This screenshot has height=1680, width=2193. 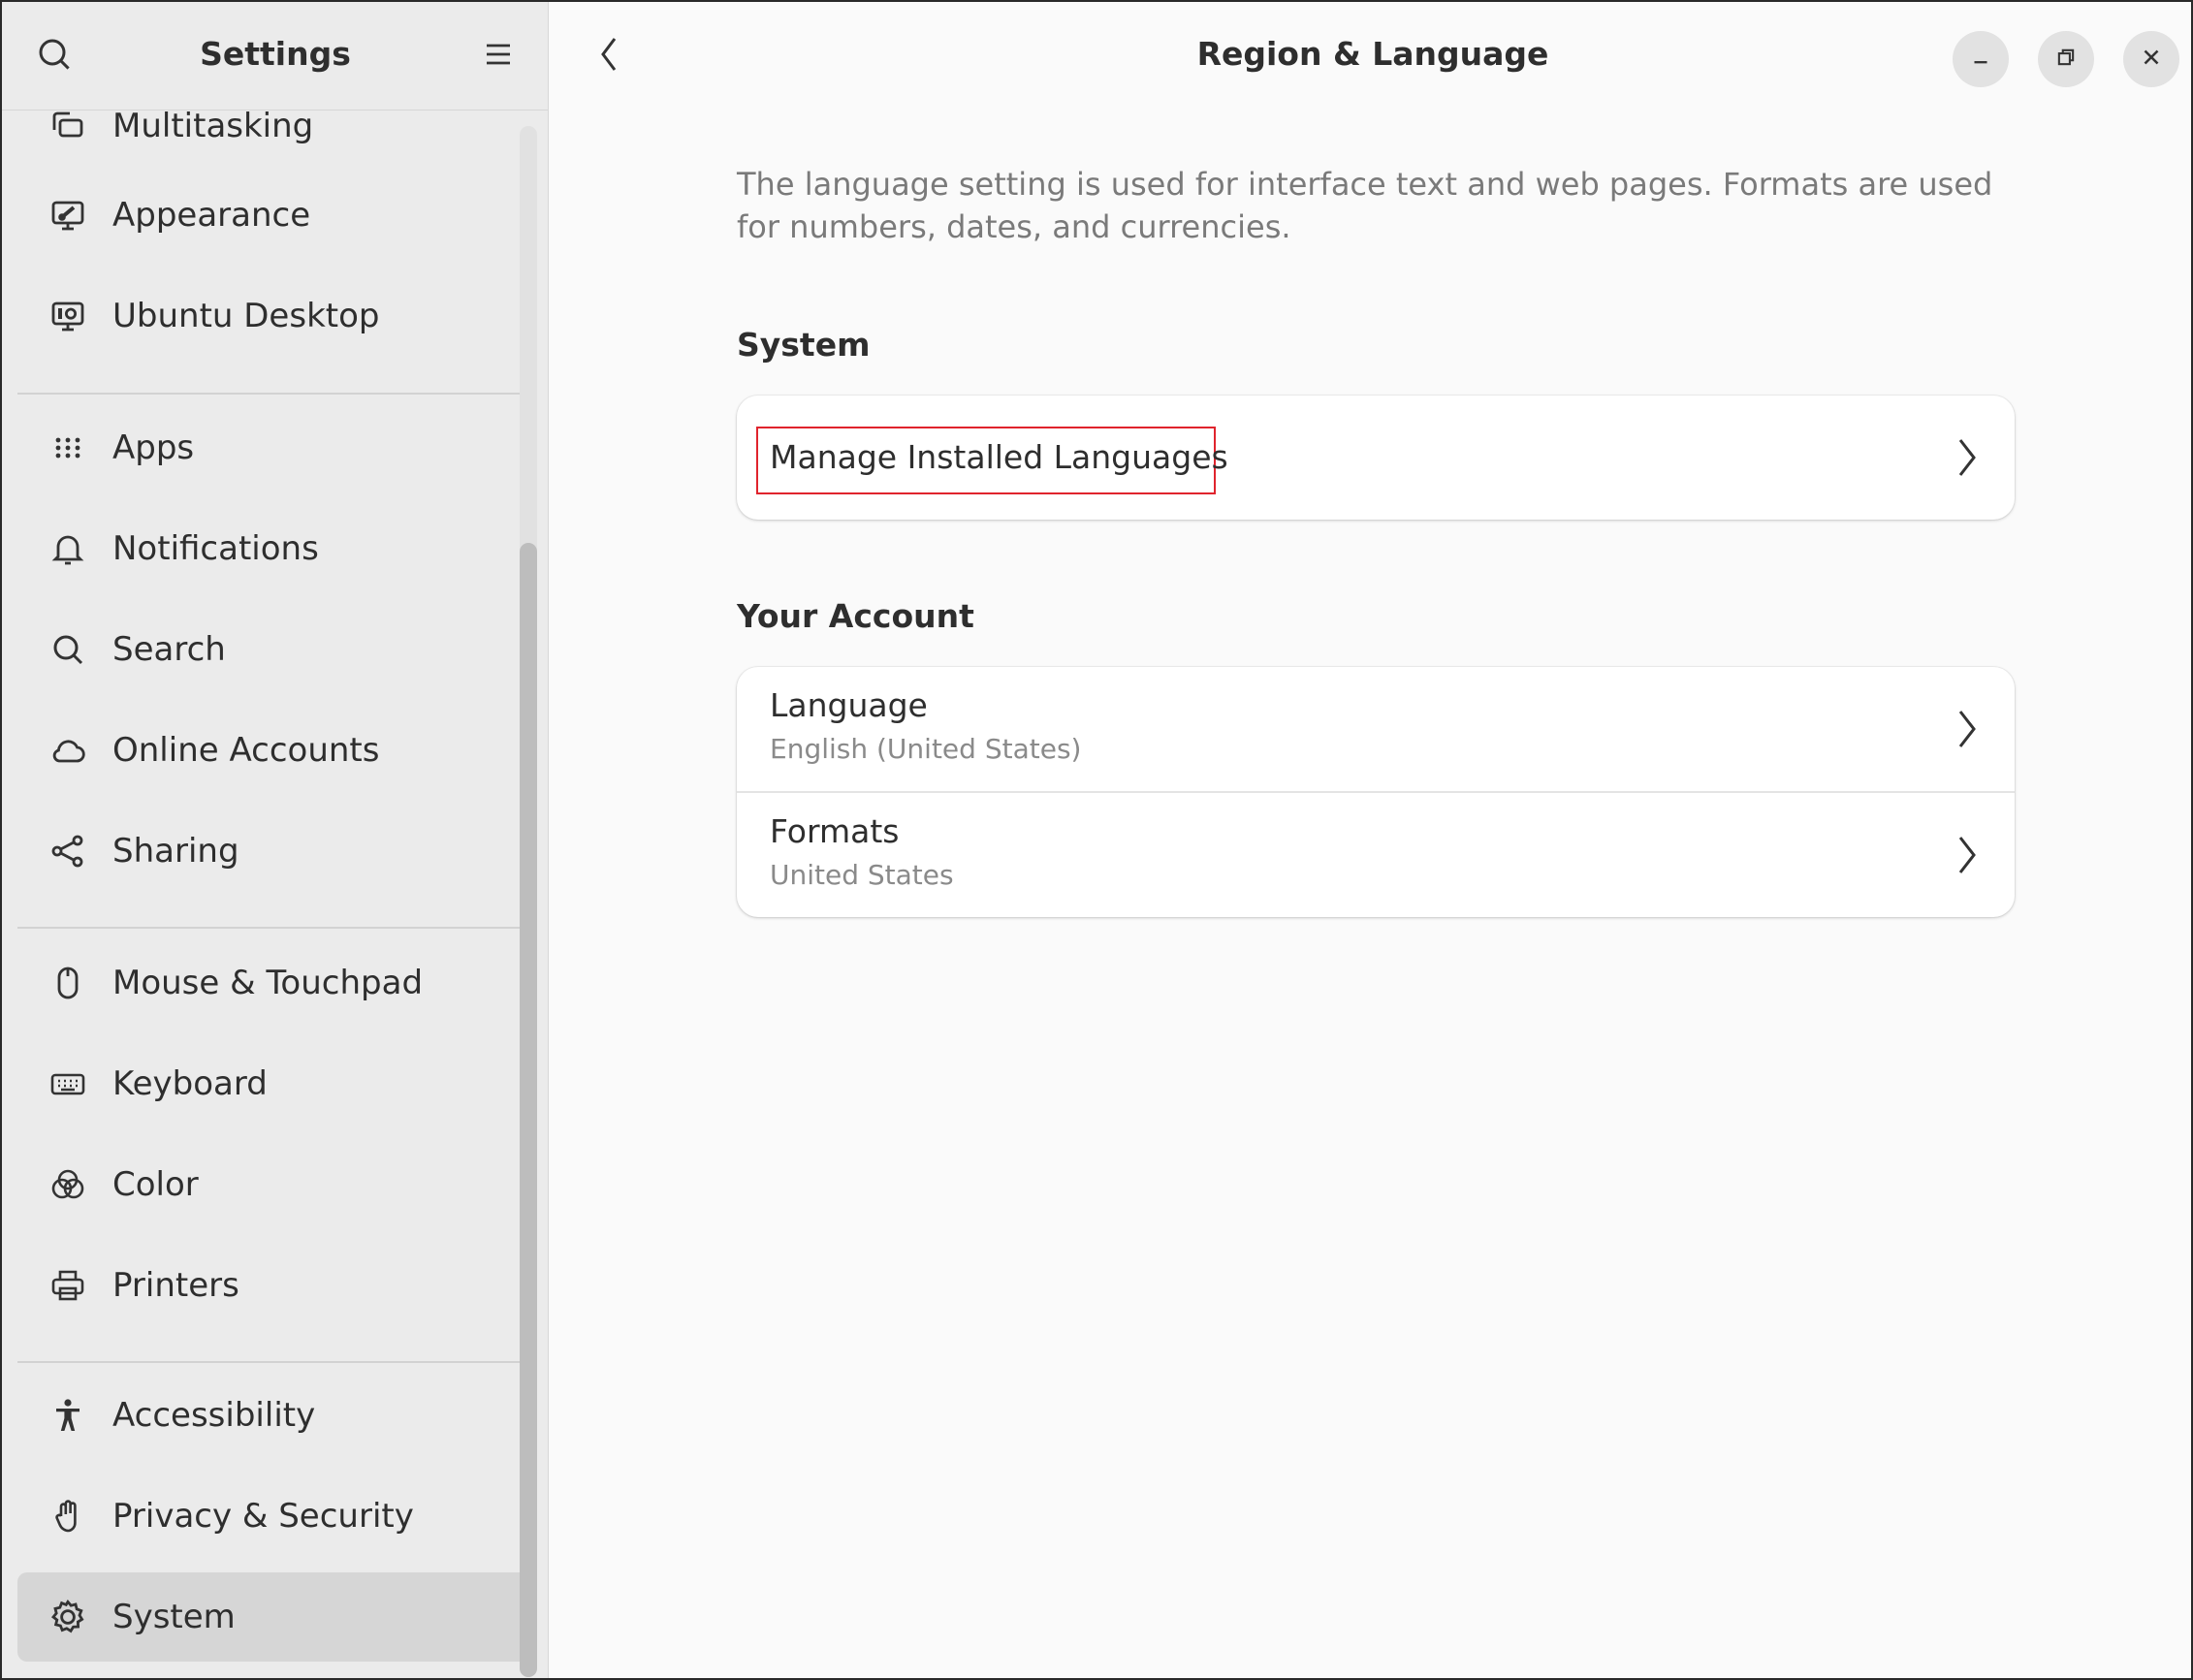 I want to click on share-icon, so click(x=68, y=851).